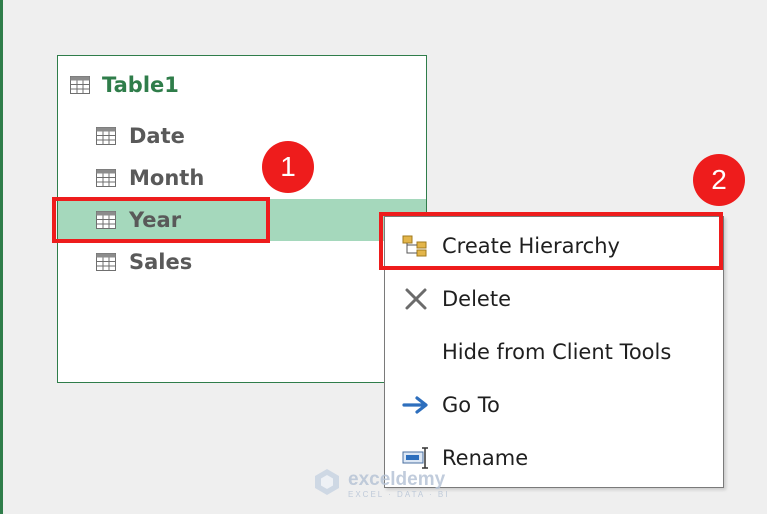 This screenshot has width=767, height=514. What do you see at coordinates (476, 299) in the screenshot?
I see `menu-label: Delete` at bounding box center [476, 299].